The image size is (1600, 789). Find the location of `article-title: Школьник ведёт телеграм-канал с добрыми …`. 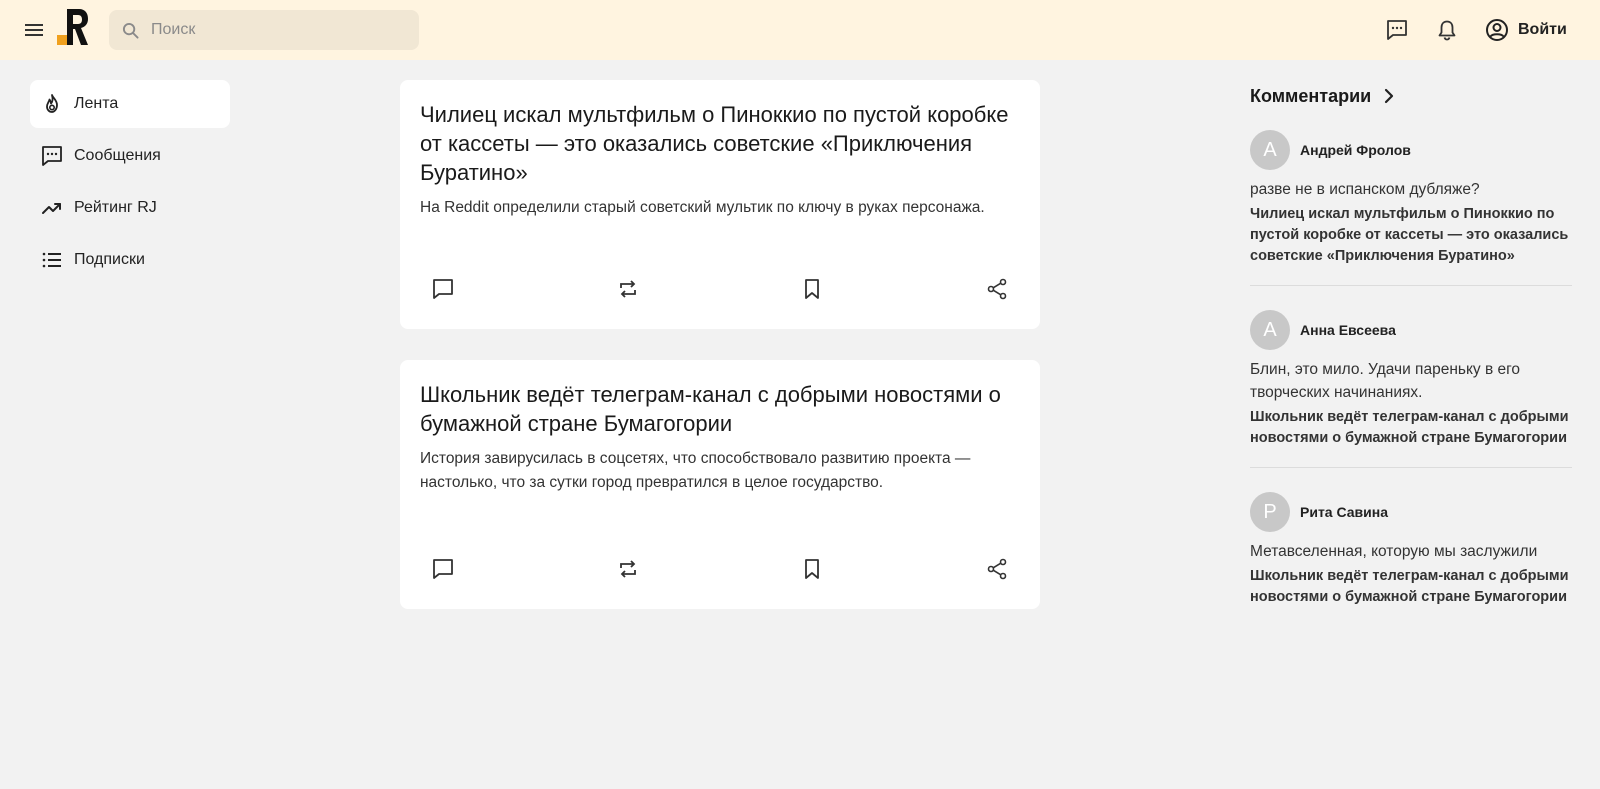

article-title: Школьник ведёт телеграм-канал с добрыми … is located at coordinates (720, 409).